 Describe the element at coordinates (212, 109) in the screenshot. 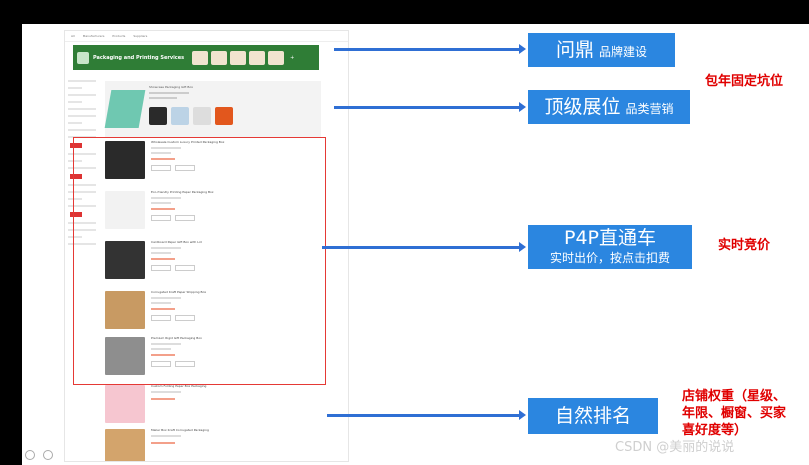

I see `top-showcase: Showcase Packaging Gift Box` at that location.